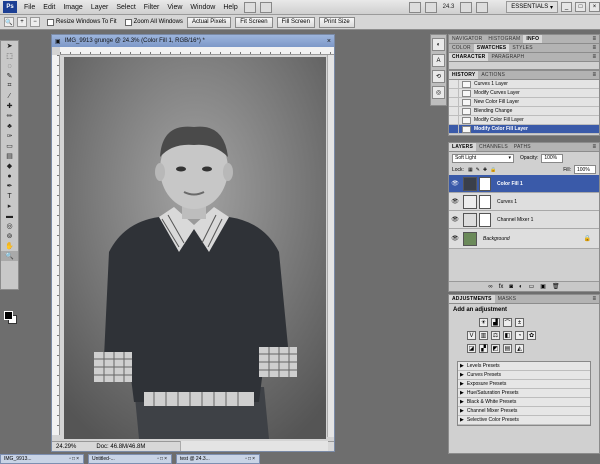  What do you see at coordinates (482, 7) in the screenshot?
I see `screen-mode-icon` at bounding box center [482, 7].